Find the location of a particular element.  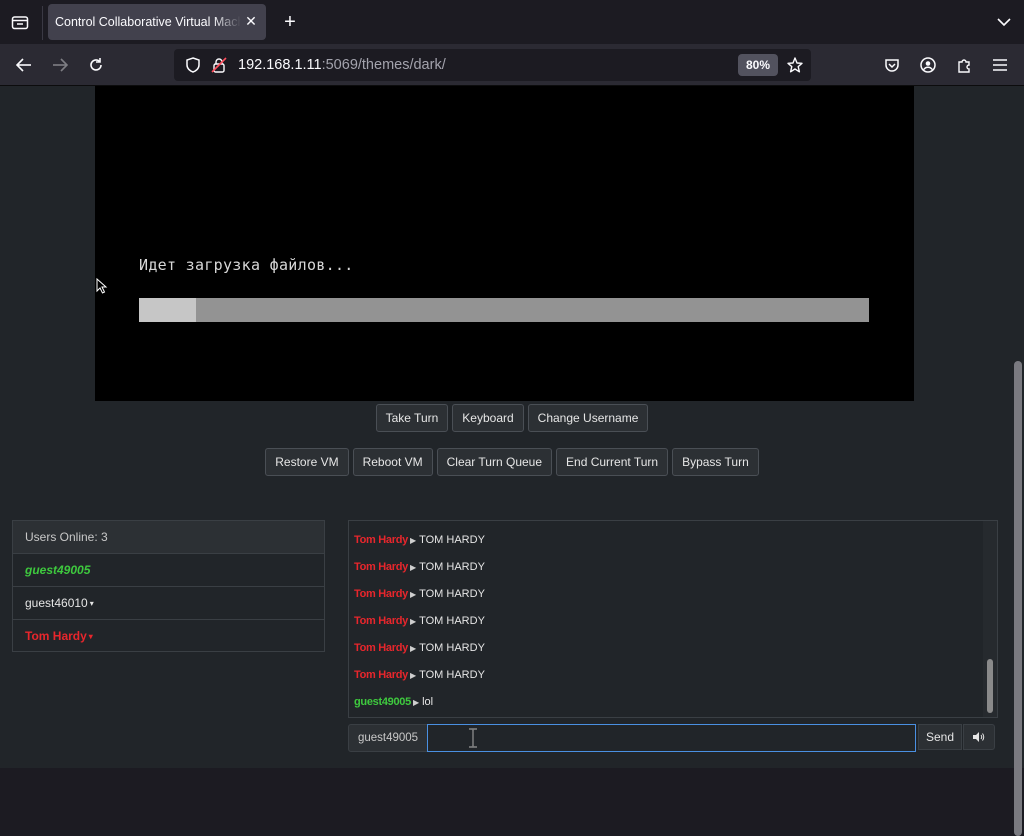

chat-message-username: guest49005 is located at coordinates (382, 702).